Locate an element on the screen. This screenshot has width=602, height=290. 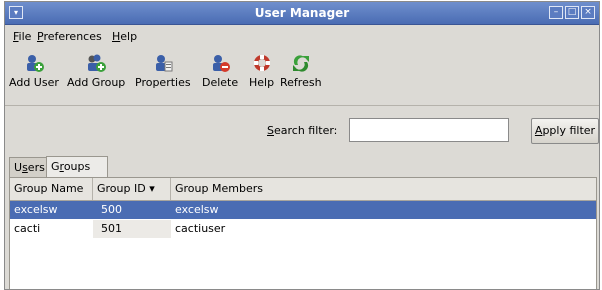
menu-bar: File Preferences Help is located at coordinates (302, 36).